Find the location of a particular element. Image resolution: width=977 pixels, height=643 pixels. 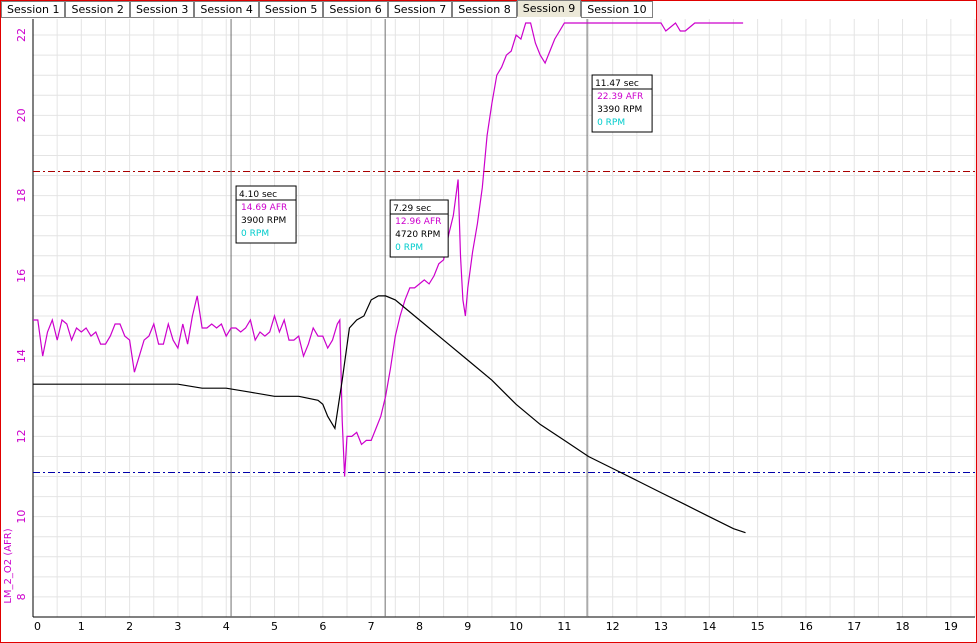

y-tick-label: 22 is located at coordinates (21, 35).